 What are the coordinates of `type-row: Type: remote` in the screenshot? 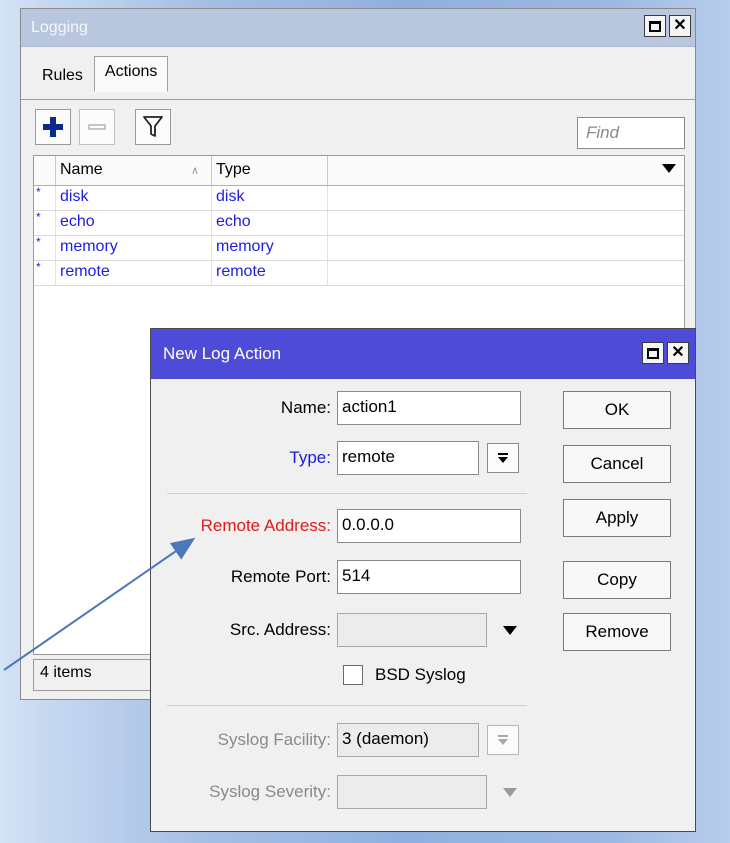 It's located at (335, 458).